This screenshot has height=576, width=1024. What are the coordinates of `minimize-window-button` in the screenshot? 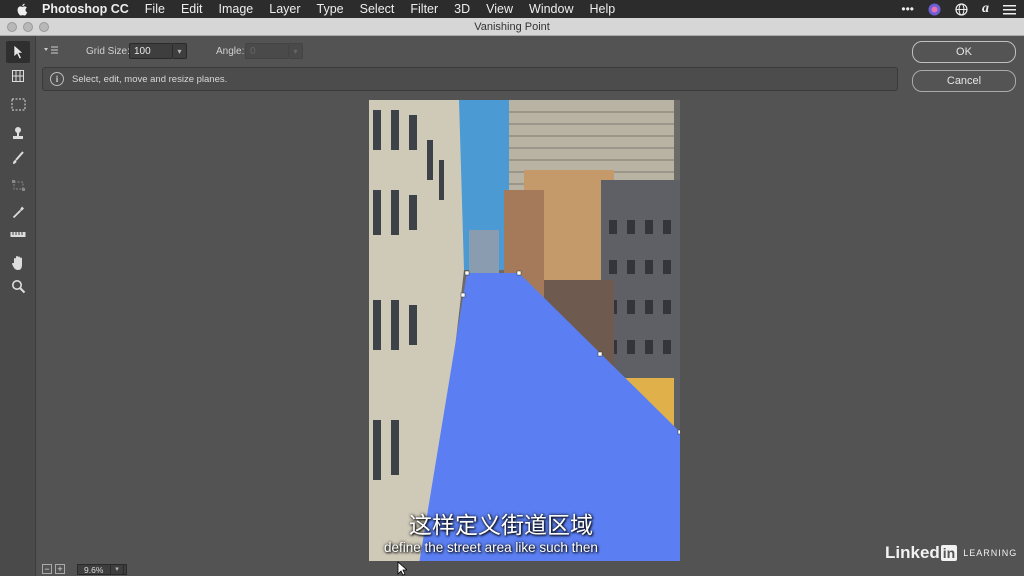 It's located at (28, 27).